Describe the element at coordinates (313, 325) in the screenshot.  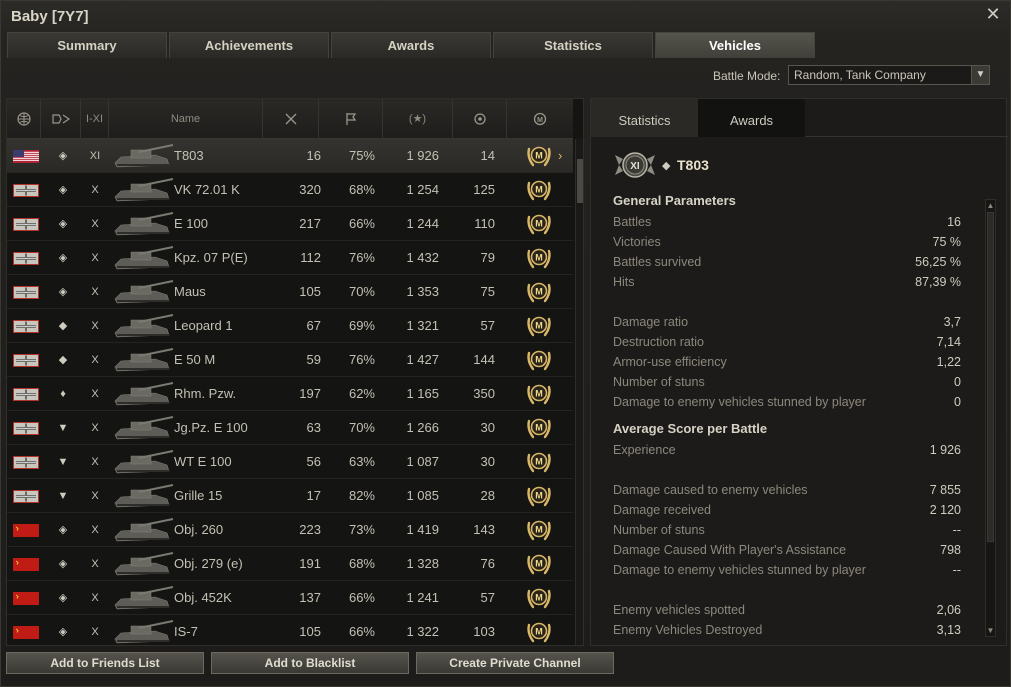
I see `battles-cell: 67` at that location.